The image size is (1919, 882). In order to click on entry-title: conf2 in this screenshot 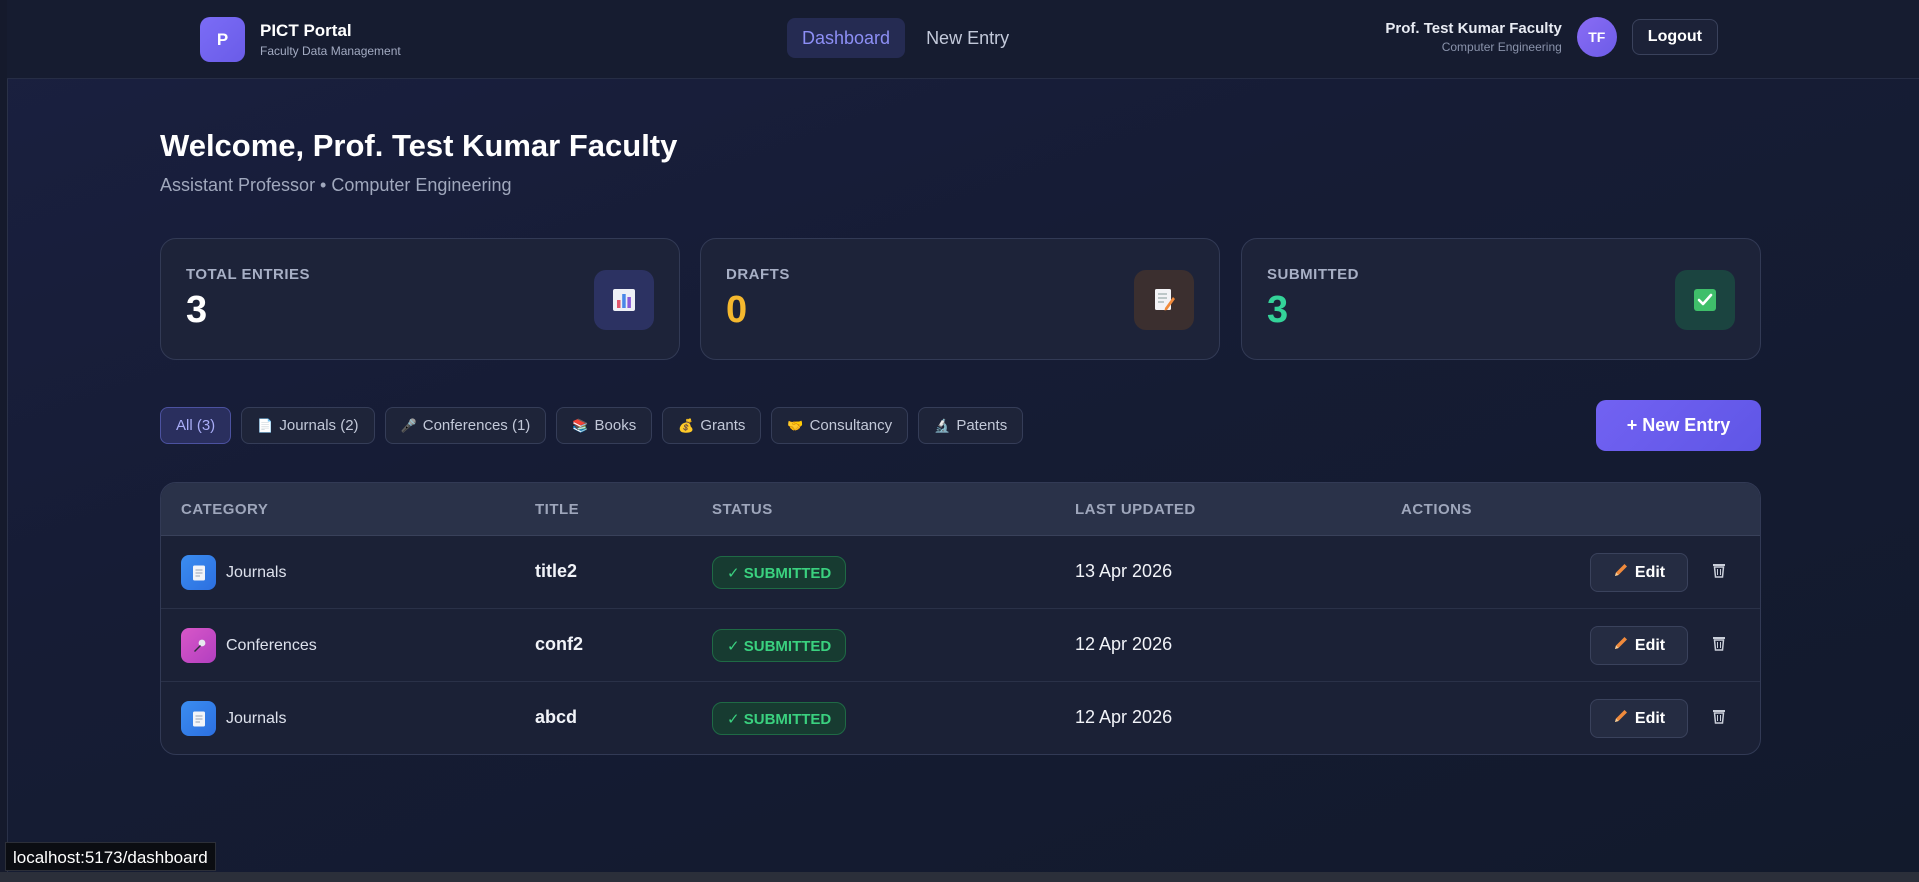, I will do `click(559, 644)`.